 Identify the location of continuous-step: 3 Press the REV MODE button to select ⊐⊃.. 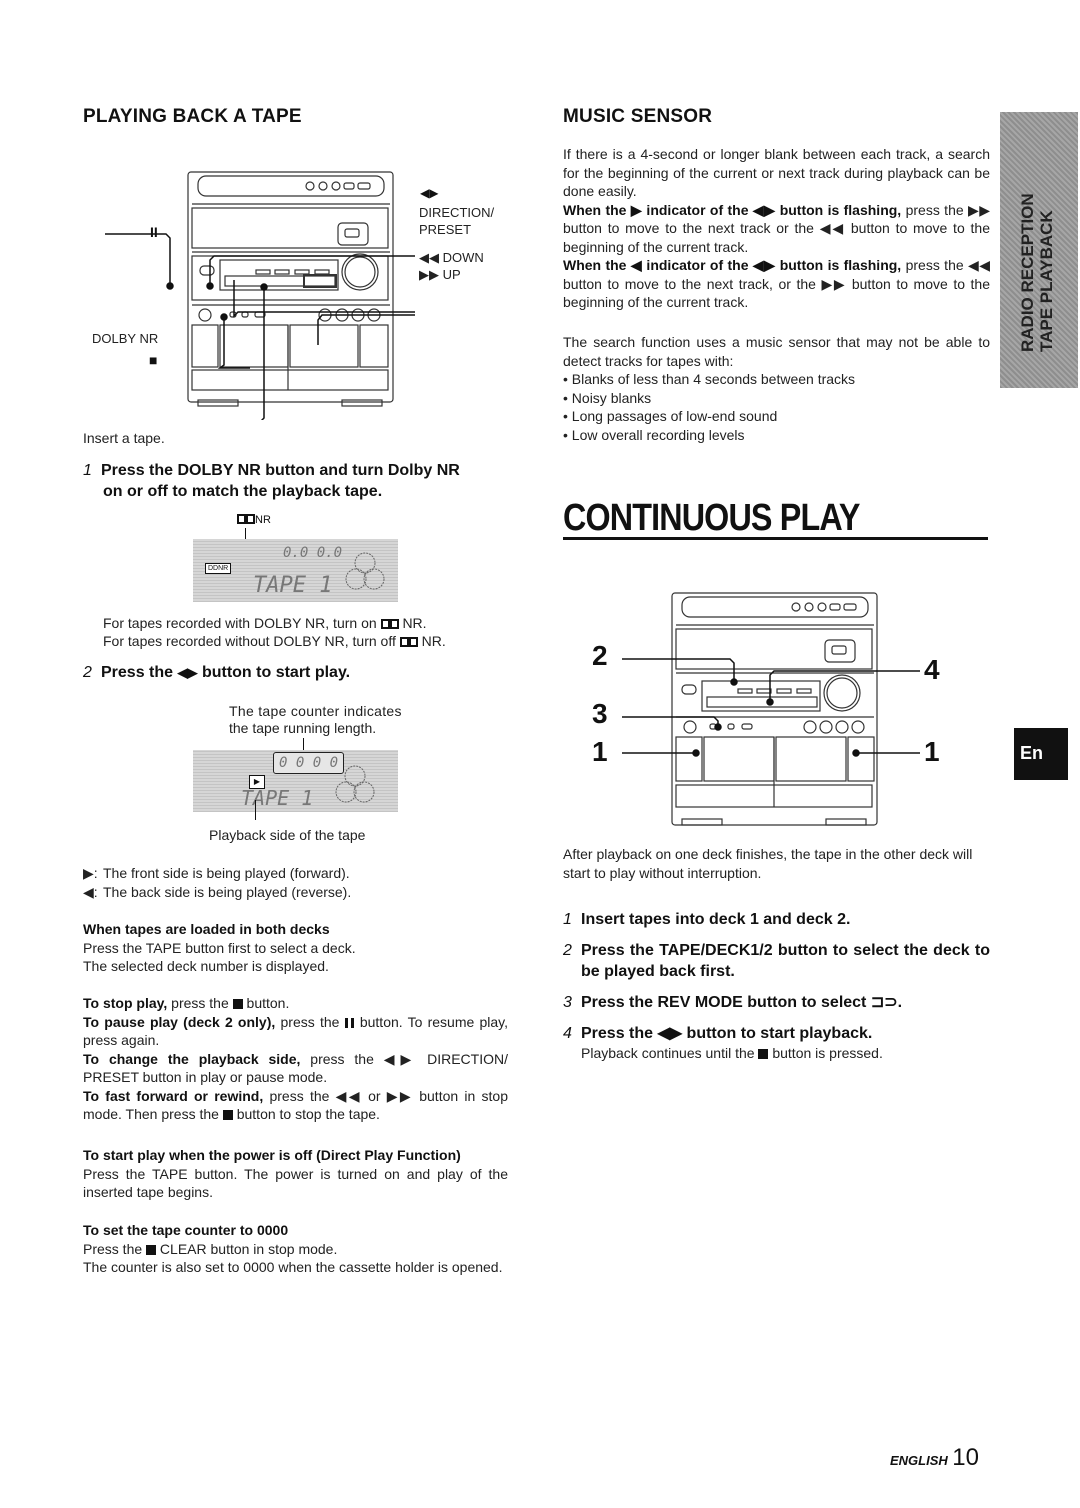
(733, 1002).